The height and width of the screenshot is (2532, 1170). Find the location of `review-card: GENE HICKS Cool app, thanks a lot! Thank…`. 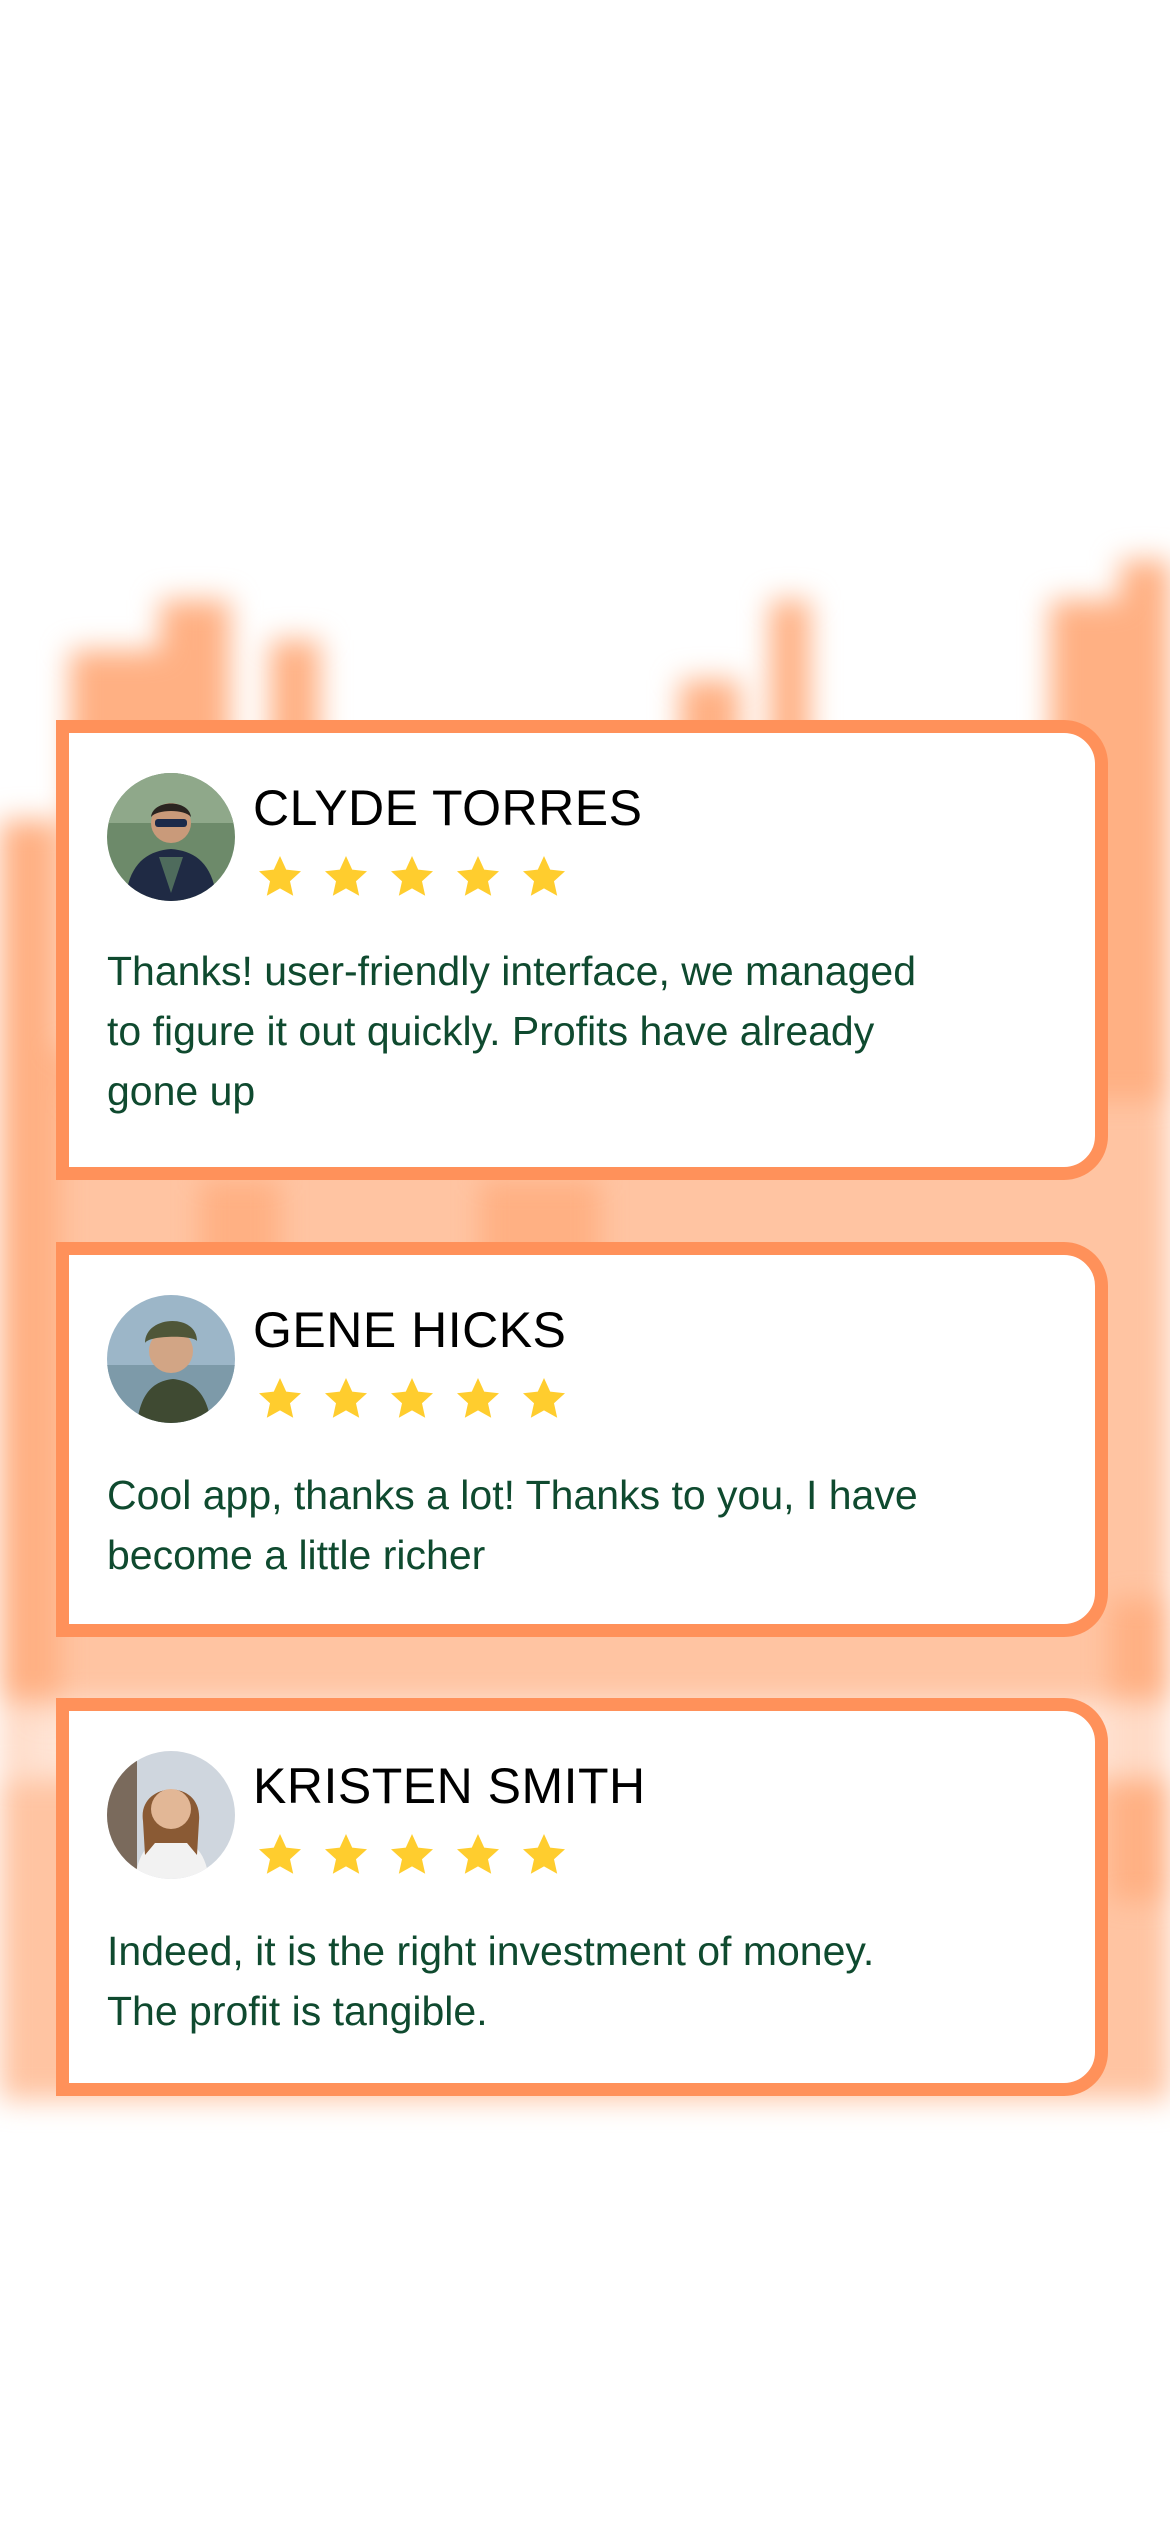

review-card: GENE HICKS Cool app, thanks a lot! Thank… is located at coordinates (582, 1439).